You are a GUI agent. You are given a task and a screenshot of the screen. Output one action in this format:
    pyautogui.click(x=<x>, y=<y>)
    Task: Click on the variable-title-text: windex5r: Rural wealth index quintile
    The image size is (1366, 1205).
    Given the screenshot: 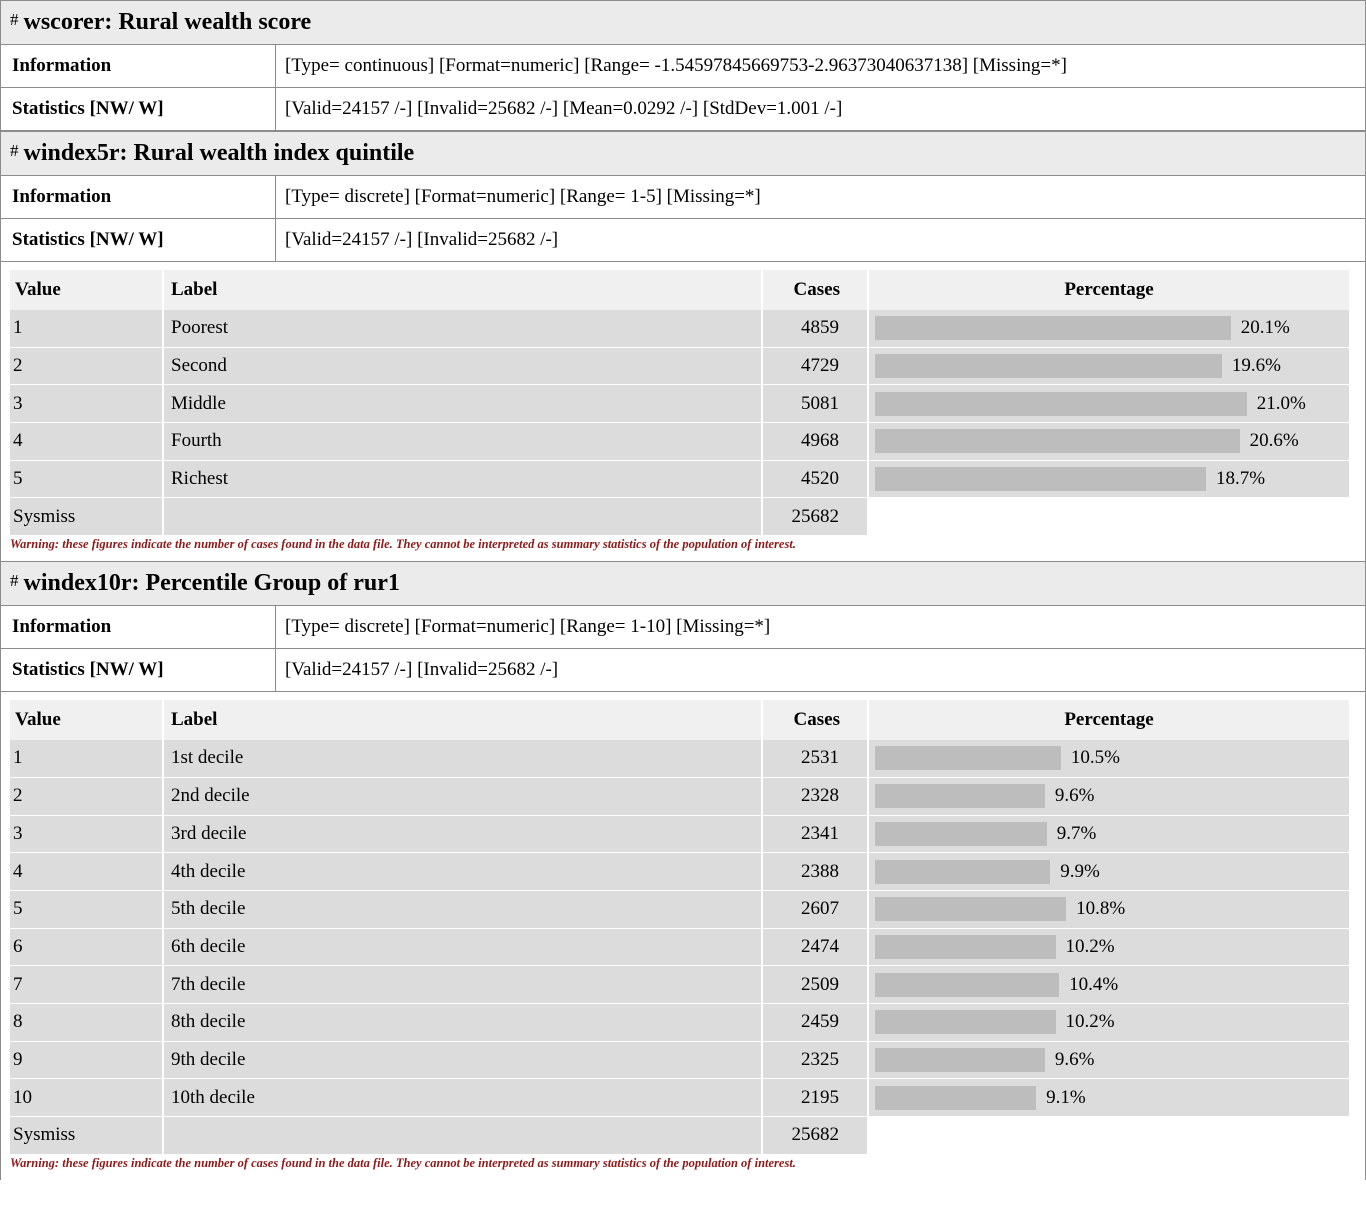 What is the action you would take?
    pyautogui.click(x=219, y=153)
    